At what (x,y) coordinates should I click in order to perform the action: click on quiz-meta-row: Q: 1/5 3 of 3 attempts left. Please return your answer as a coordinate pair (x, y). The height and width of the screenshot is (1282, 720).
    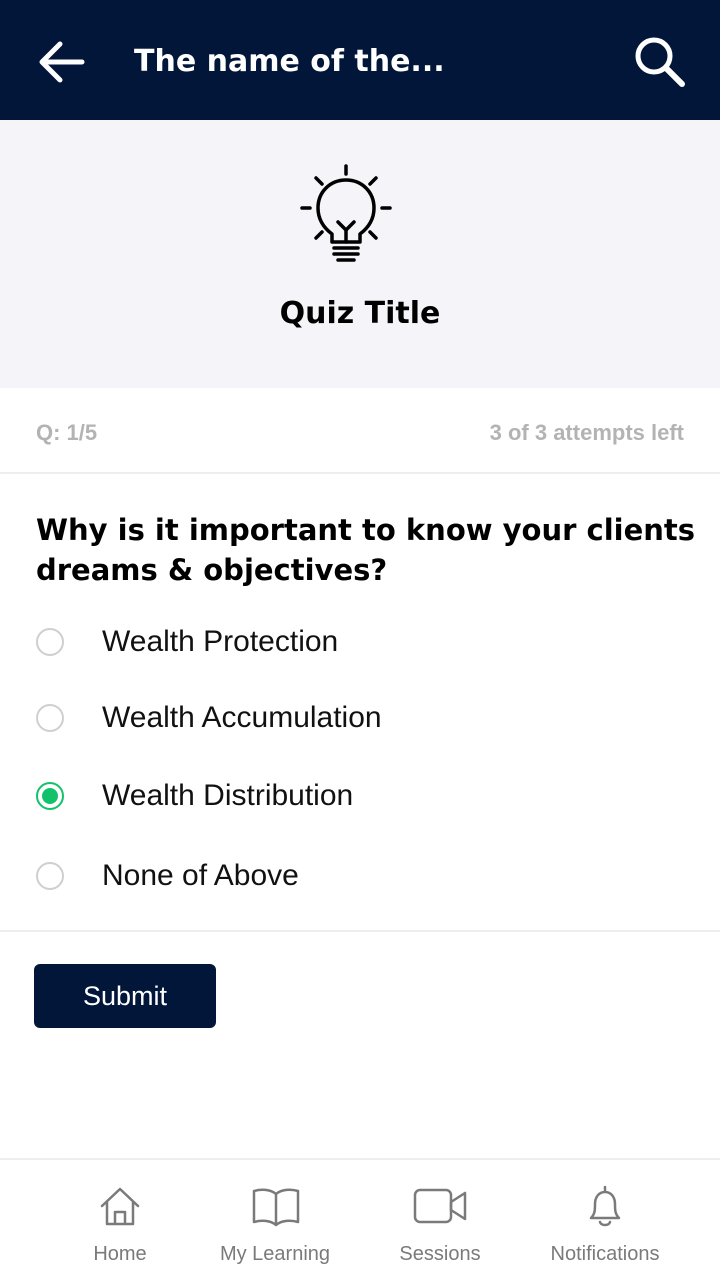
    Looking at the image, I should click on (360, 431).